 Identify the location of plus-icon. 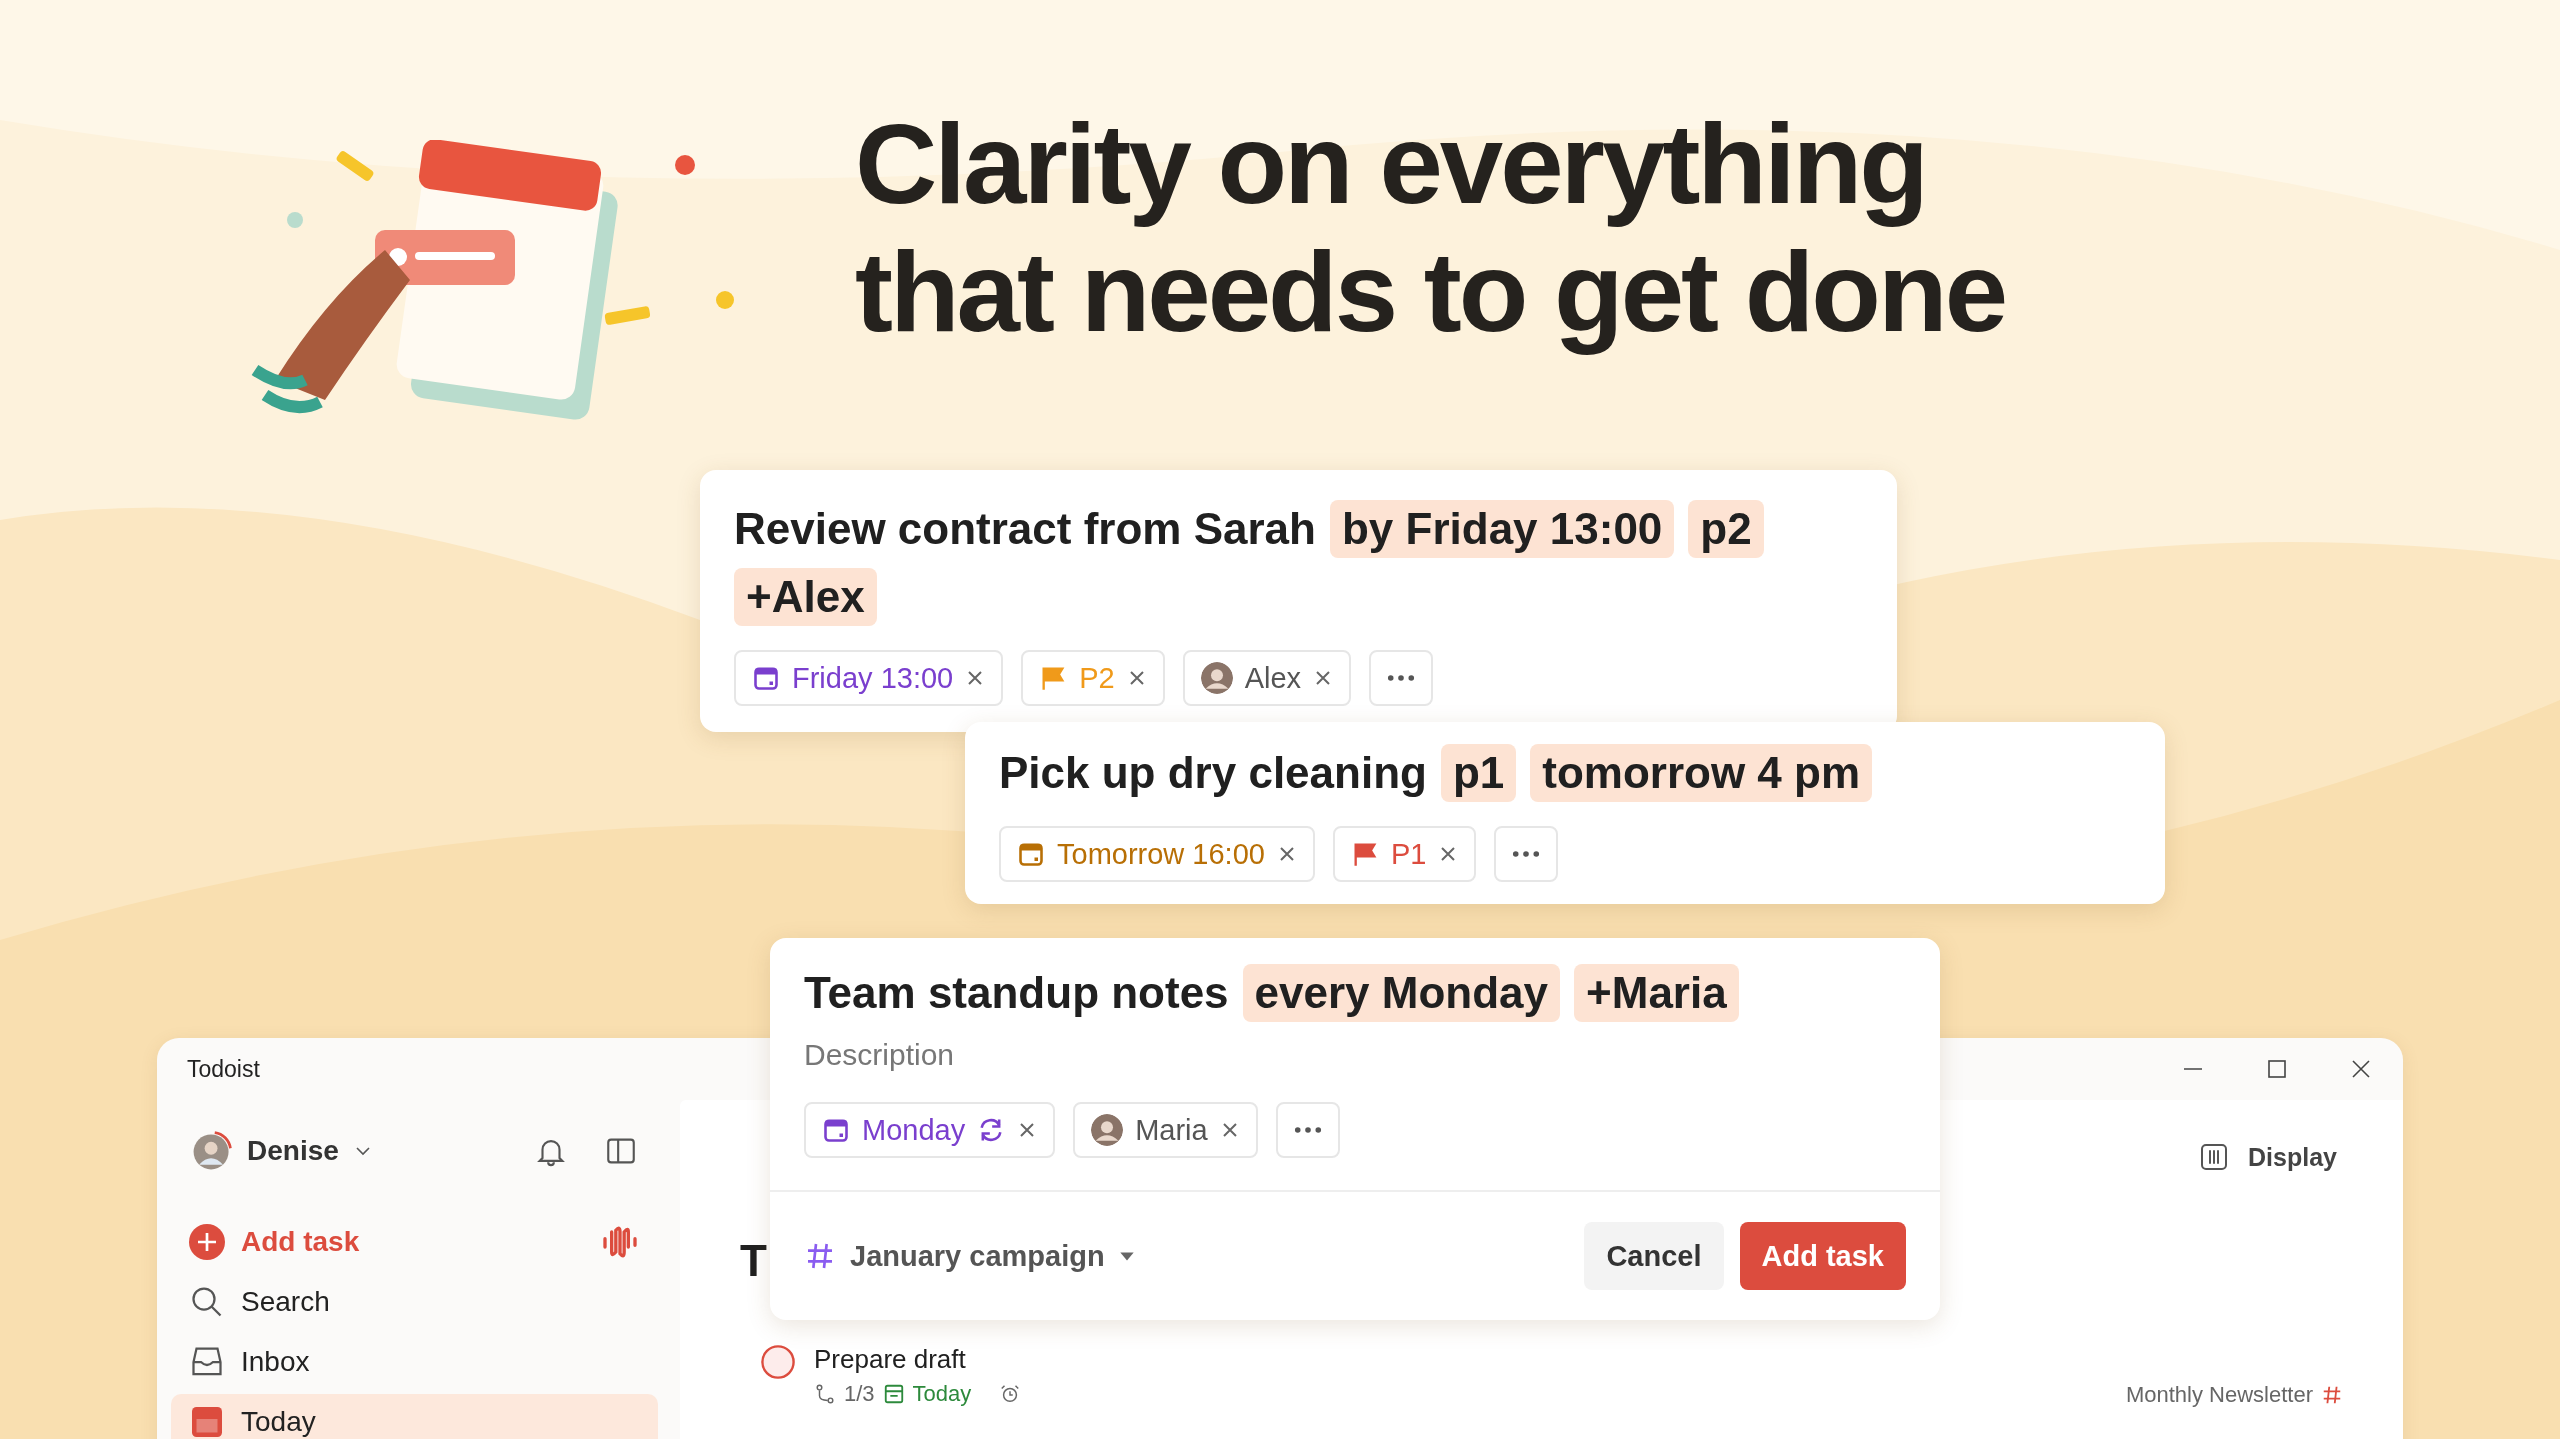
(207, 1242).